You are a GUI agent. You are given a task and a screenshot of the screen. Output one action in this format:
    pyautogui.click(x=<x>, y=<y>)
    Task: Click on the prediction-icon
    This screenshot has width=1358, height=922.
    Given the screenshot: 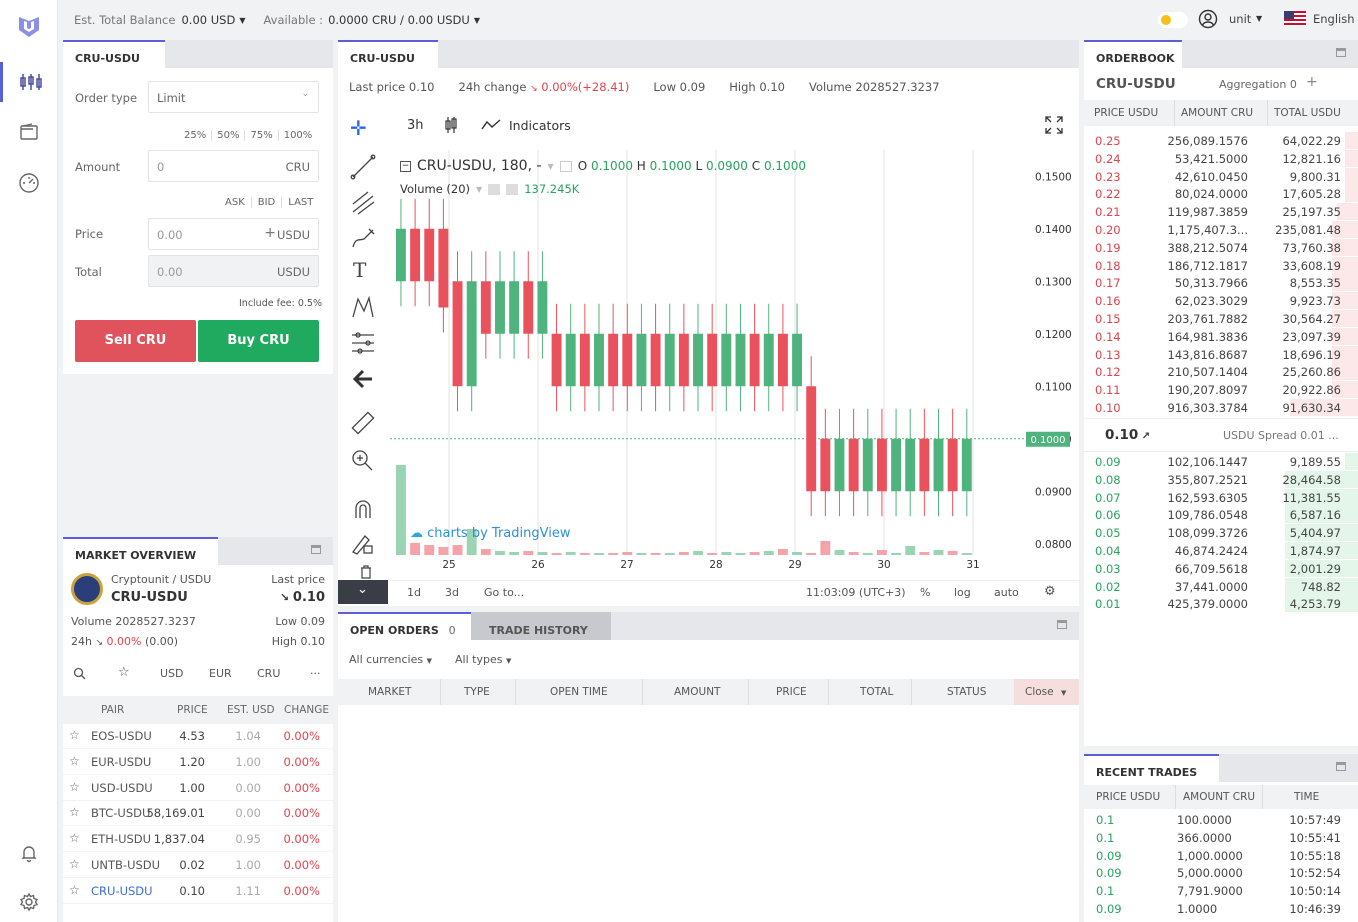 What is the action you would take?
    pyautogui.click(x=363, y=343)
    